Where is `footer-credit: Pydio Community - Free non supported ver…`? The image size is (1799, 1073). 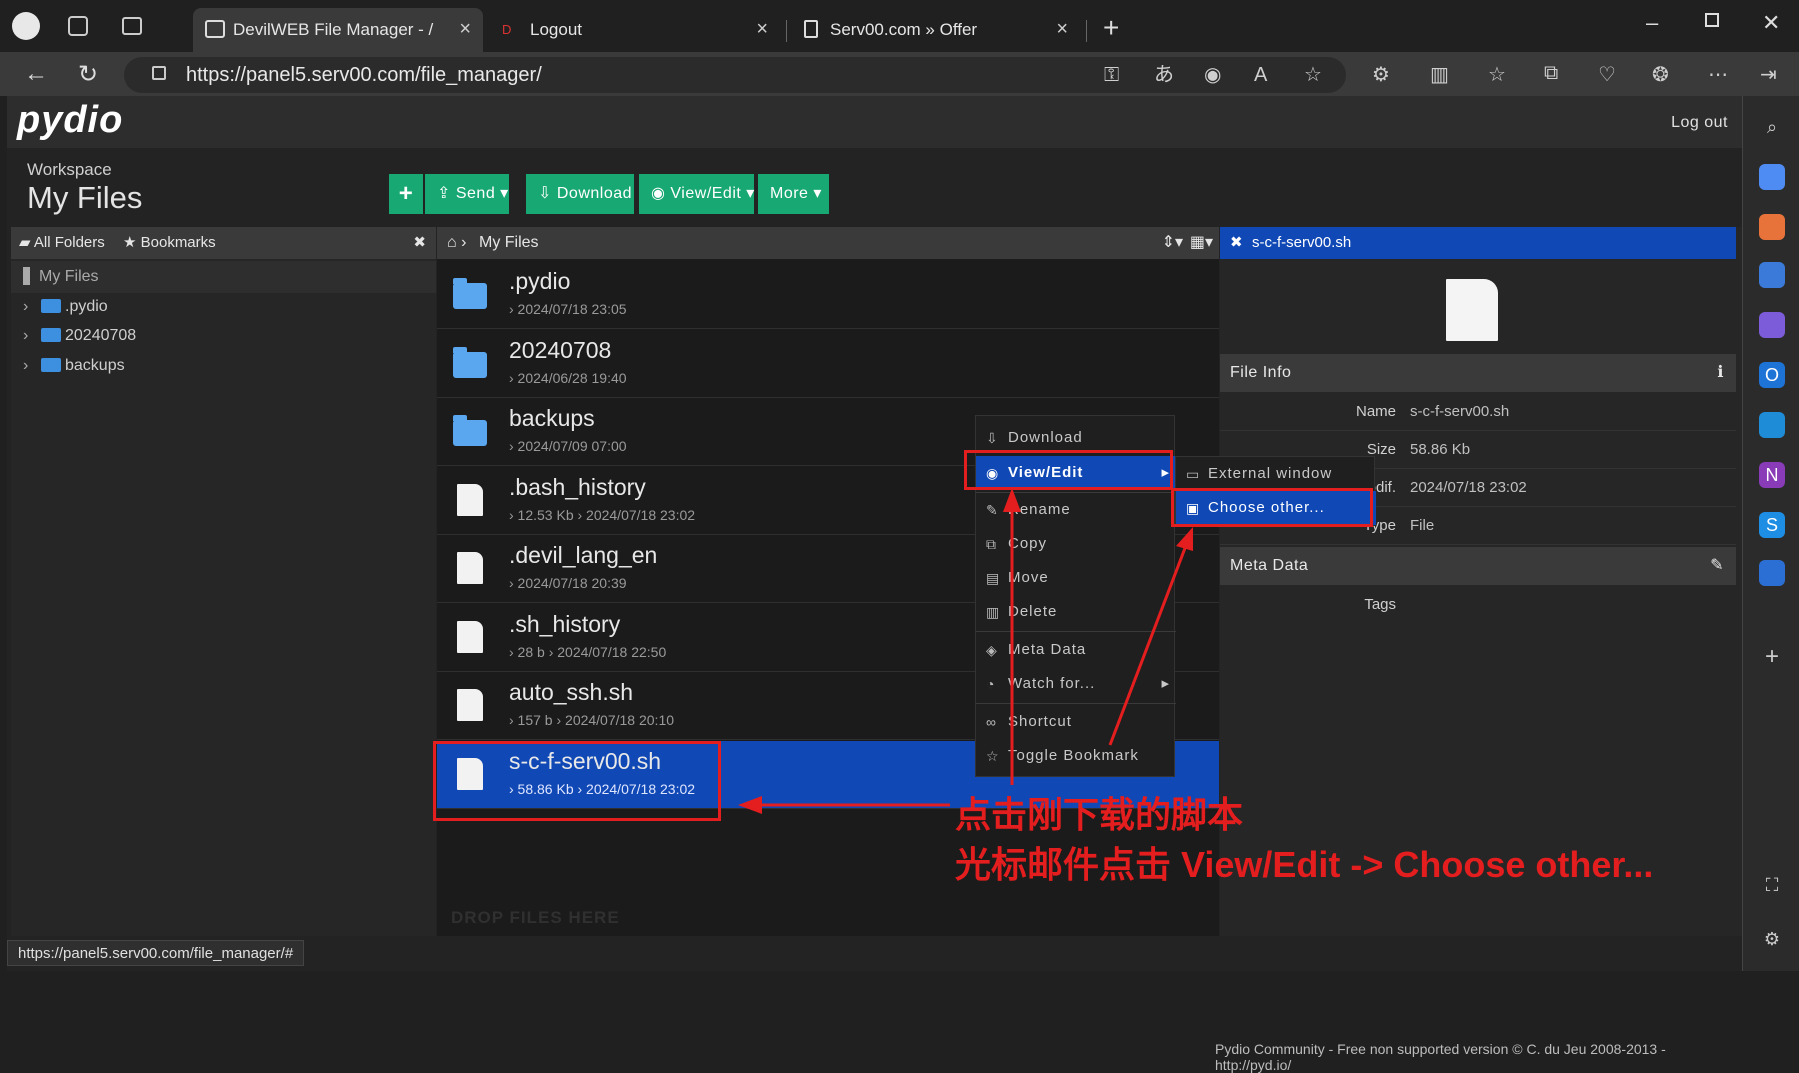
footer-credit: Pydio Community - Free non supported ver… is located at coordinates (1440, 1057).